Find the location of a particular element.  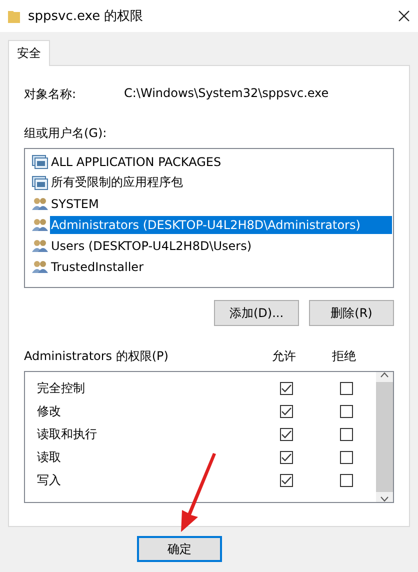

permission-name: 读取和执行 is located at coordinates (67, 434).